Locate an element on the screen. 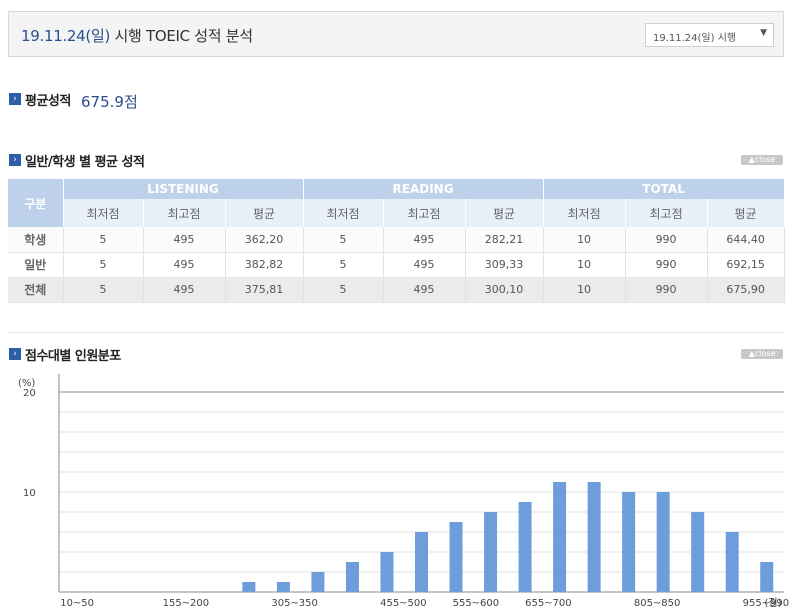 The width and height of the screenshot is (800, 616). x-tick-label: 805~850 is located at coordinates (657, 603).